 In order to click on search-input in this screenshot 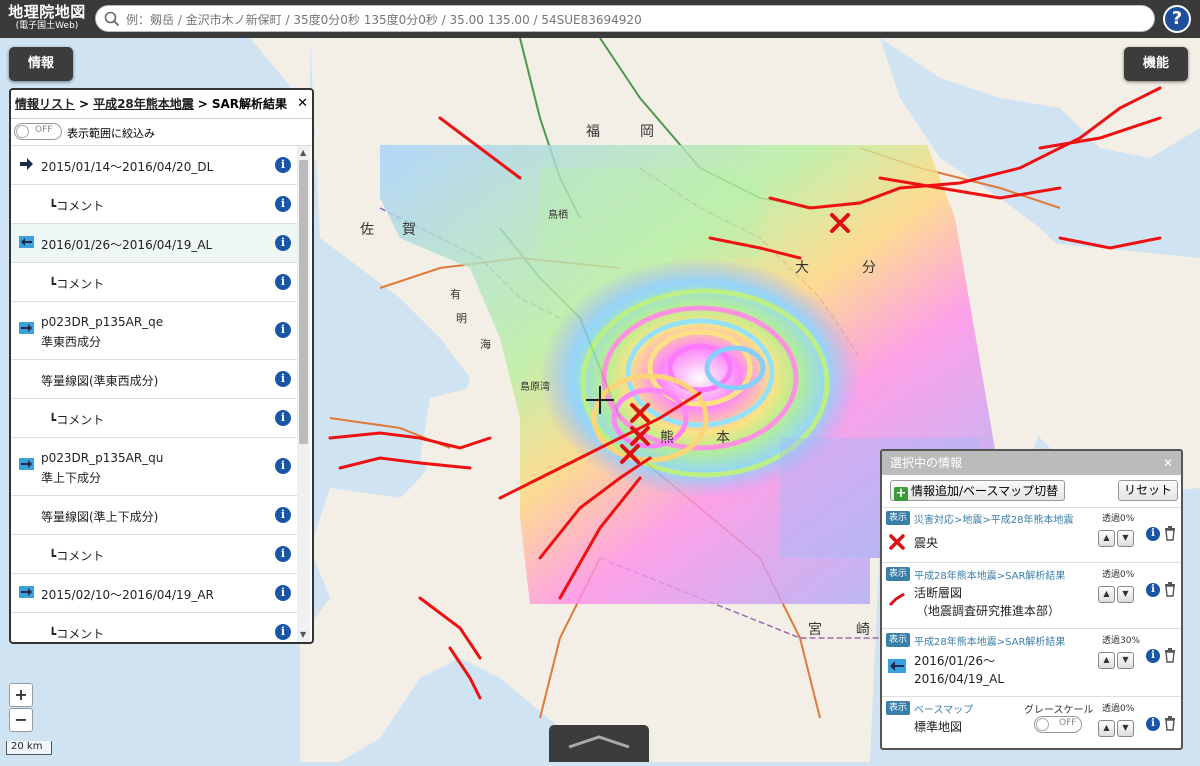, I will do `click(631, 20)`.